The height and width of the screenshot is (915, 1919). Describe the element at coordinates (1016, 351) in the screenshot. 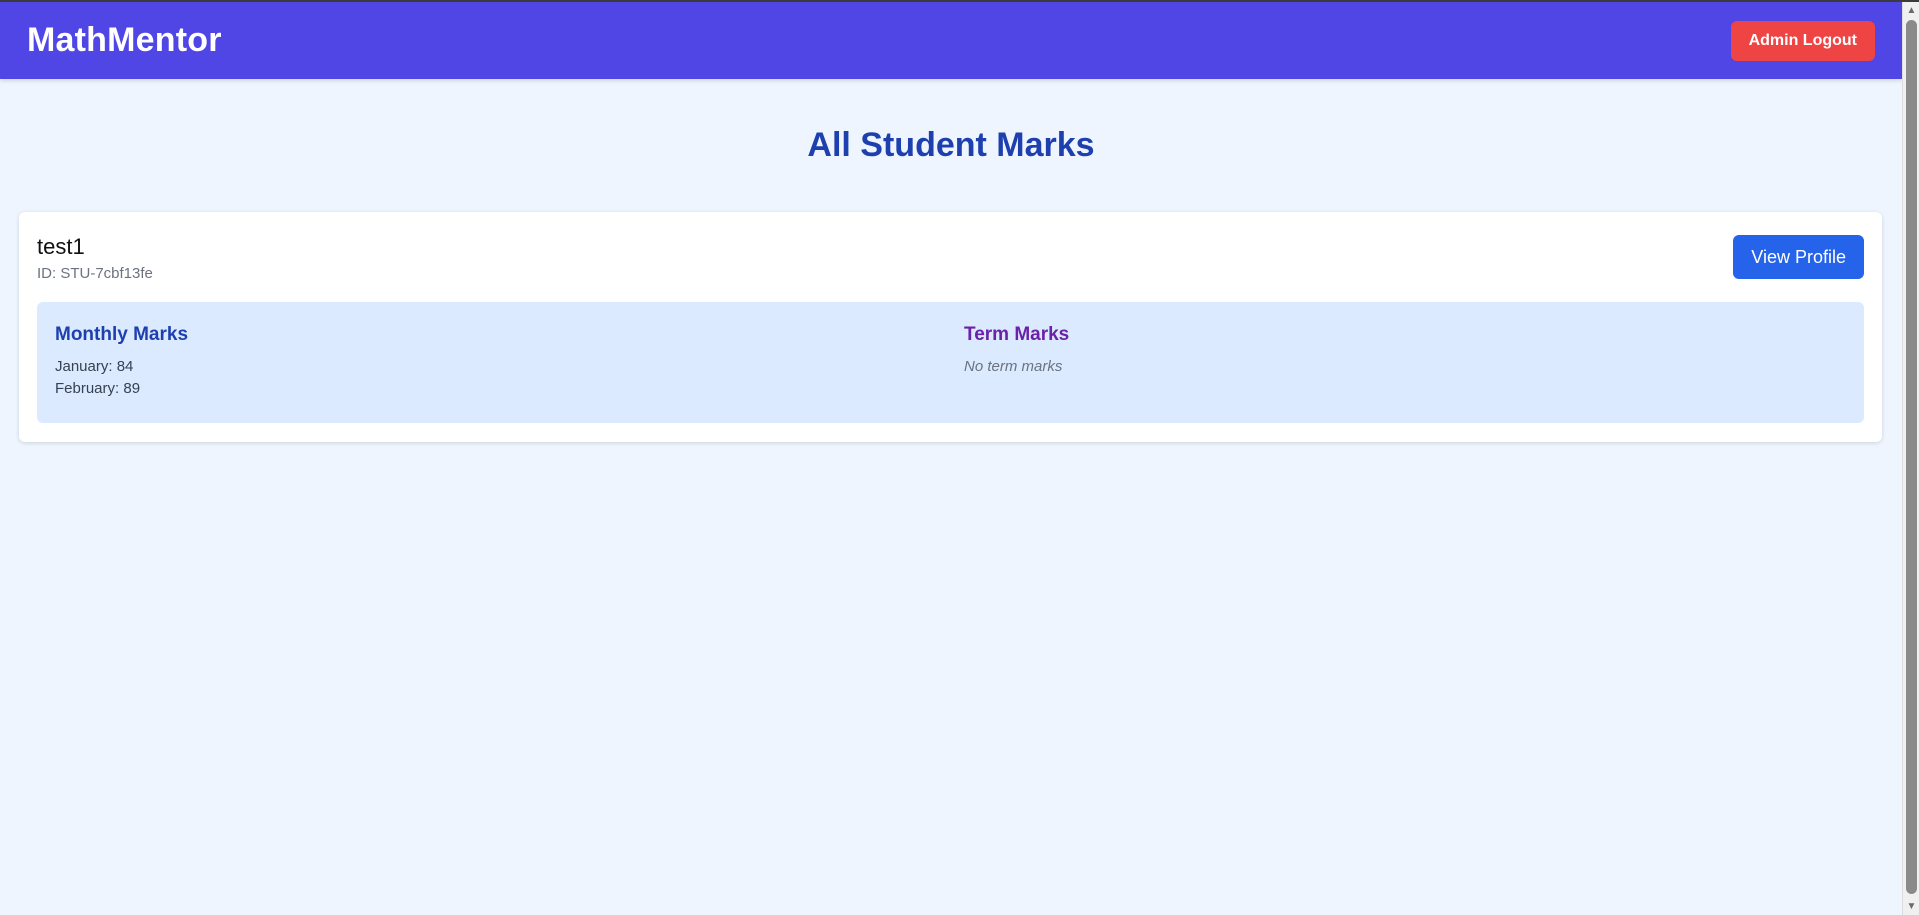

I see `term-marks-section: Term Marks No term marks` at that location.